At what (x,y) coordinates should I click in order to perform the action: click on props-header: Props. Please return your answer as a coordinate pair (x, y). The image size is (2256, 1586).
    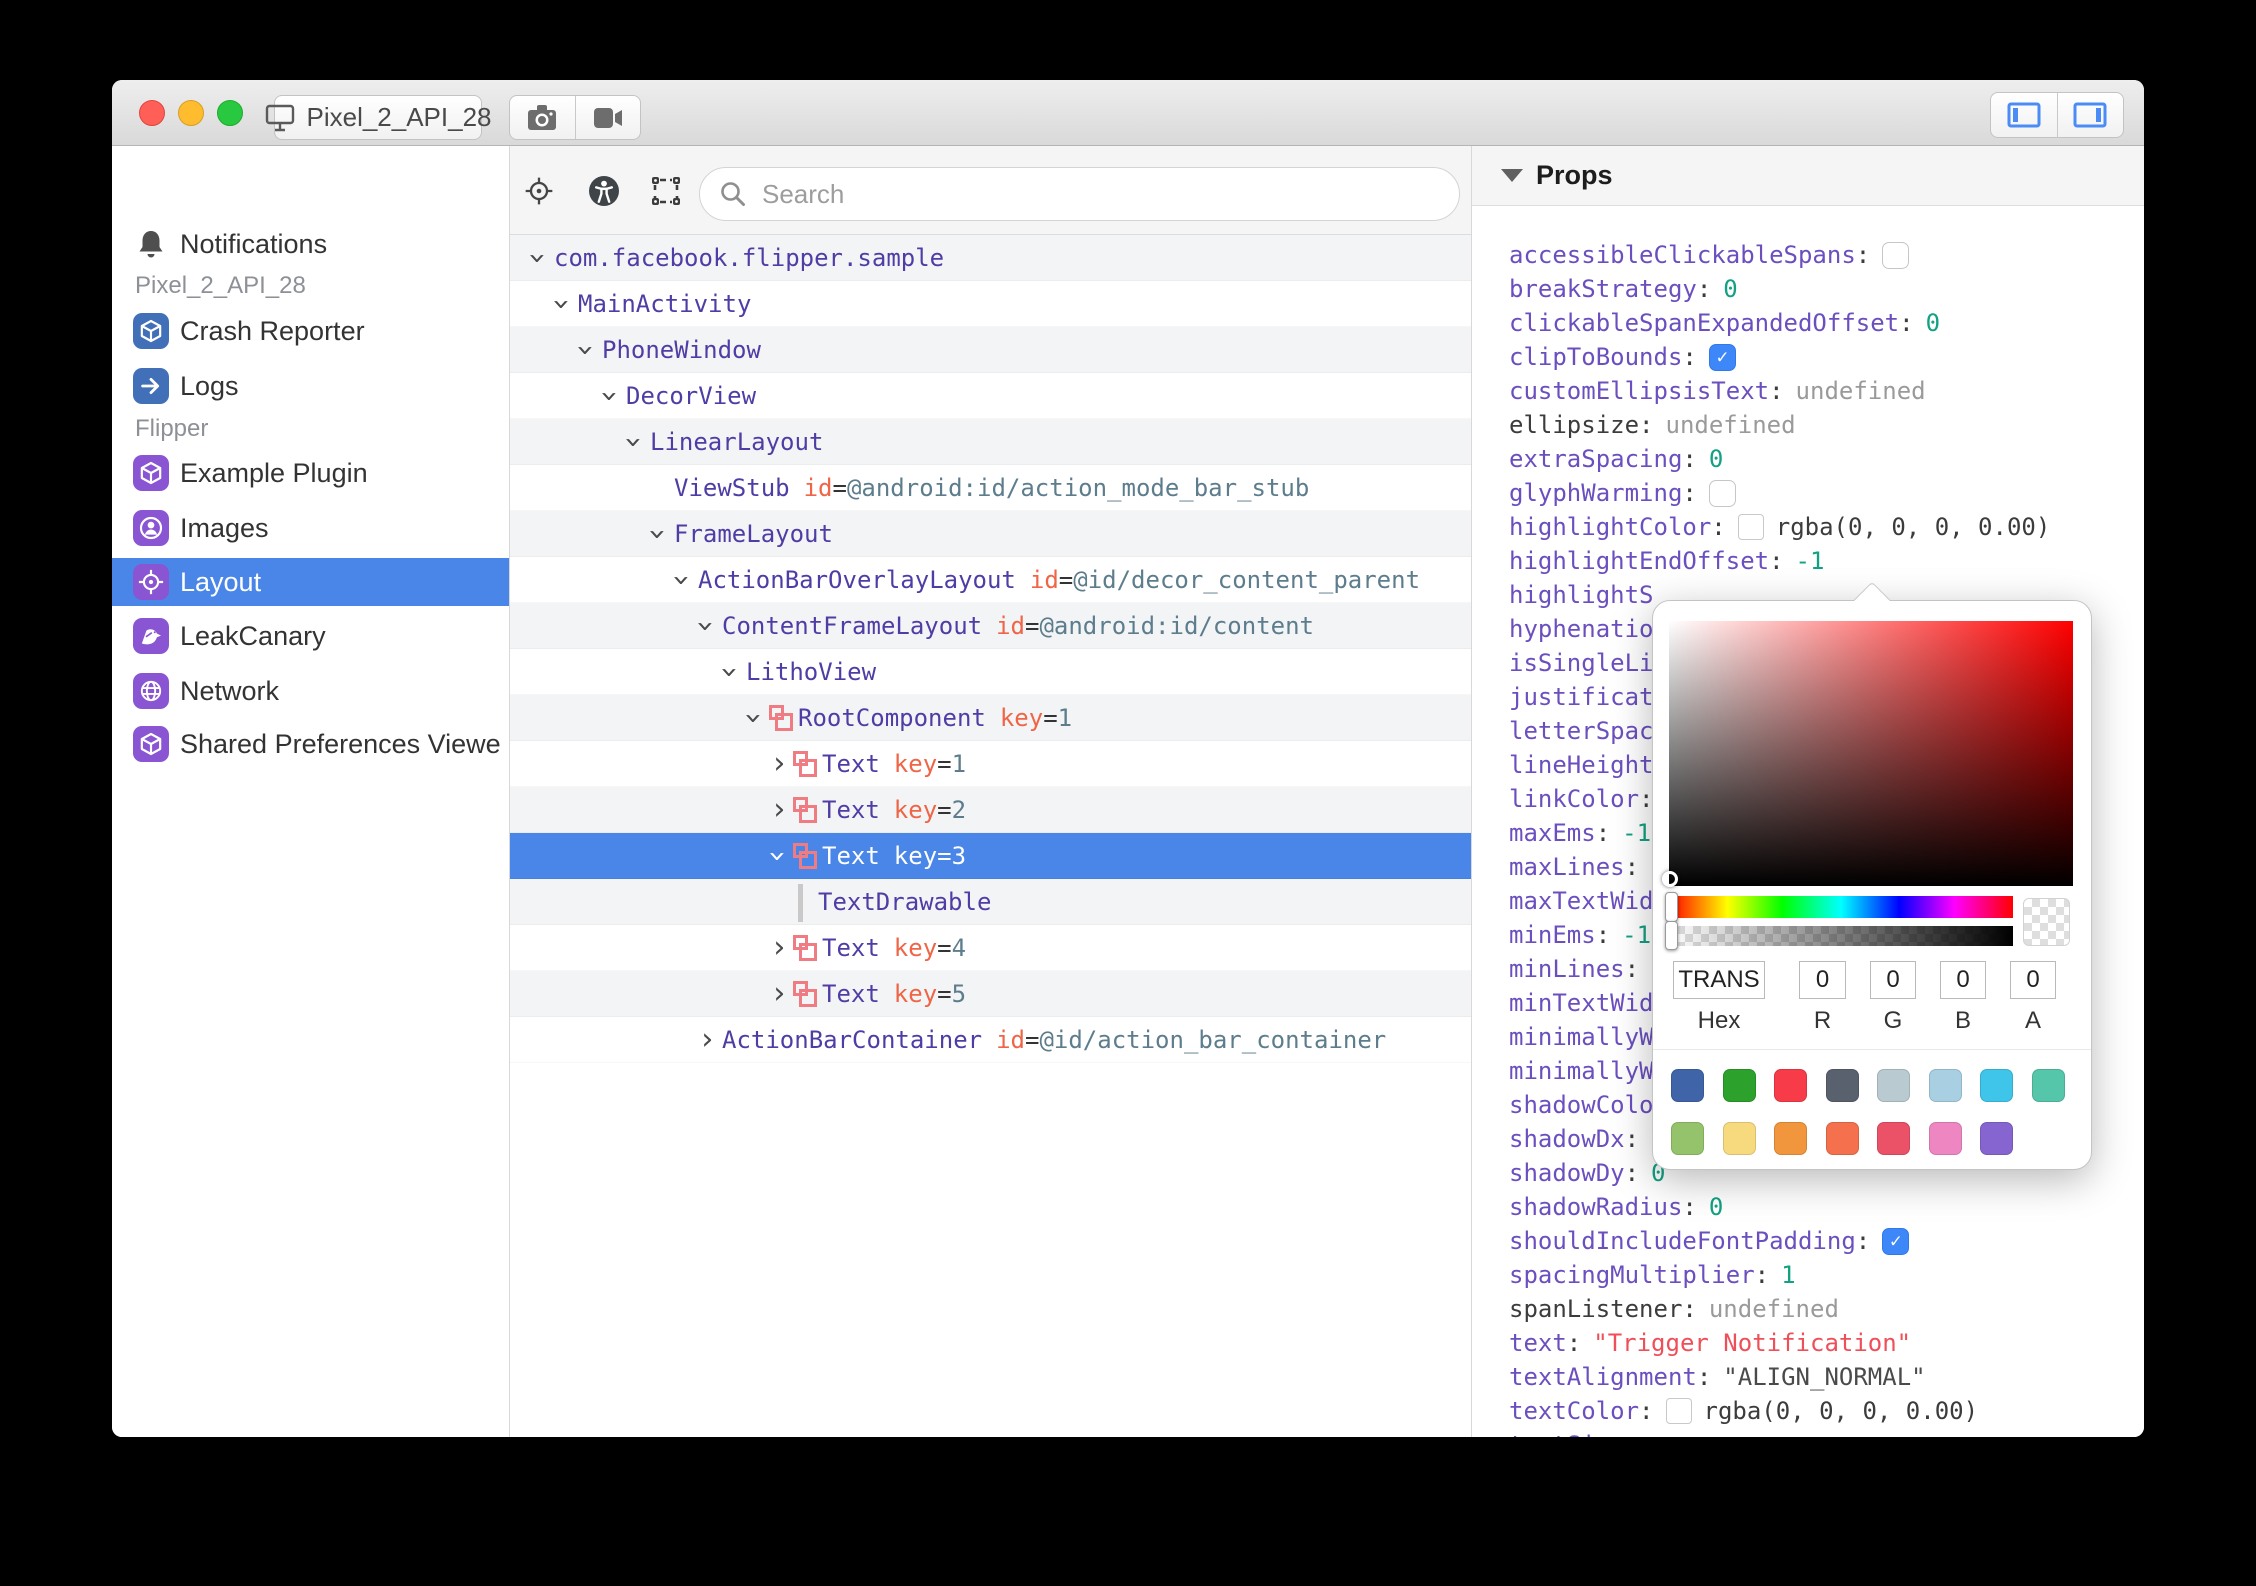
    Looking at the image, I should click on (1808, 176).